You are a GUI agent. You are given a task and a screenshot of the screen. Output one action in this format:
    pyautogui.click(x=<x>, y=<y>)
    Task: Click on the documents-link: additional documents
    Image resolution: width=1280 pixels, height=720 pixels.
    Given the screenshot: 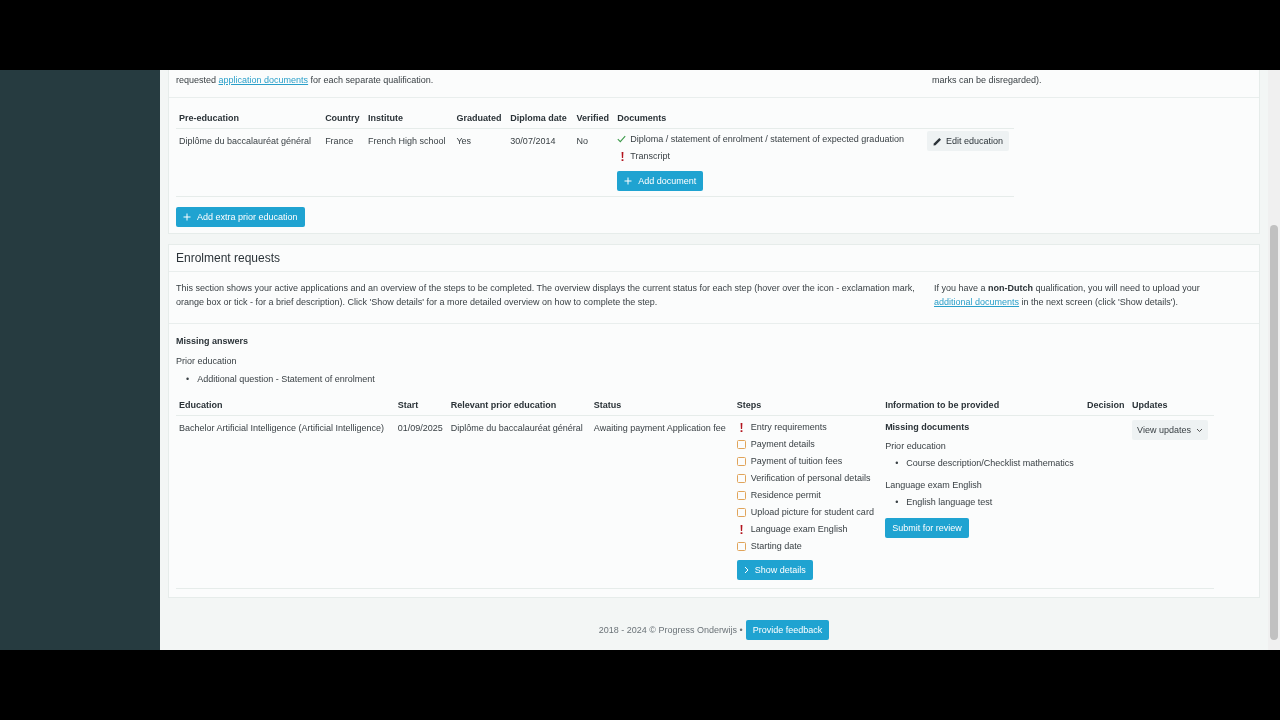 What is the action you would take?
    pyautogui.click(x=977, y=302)
    